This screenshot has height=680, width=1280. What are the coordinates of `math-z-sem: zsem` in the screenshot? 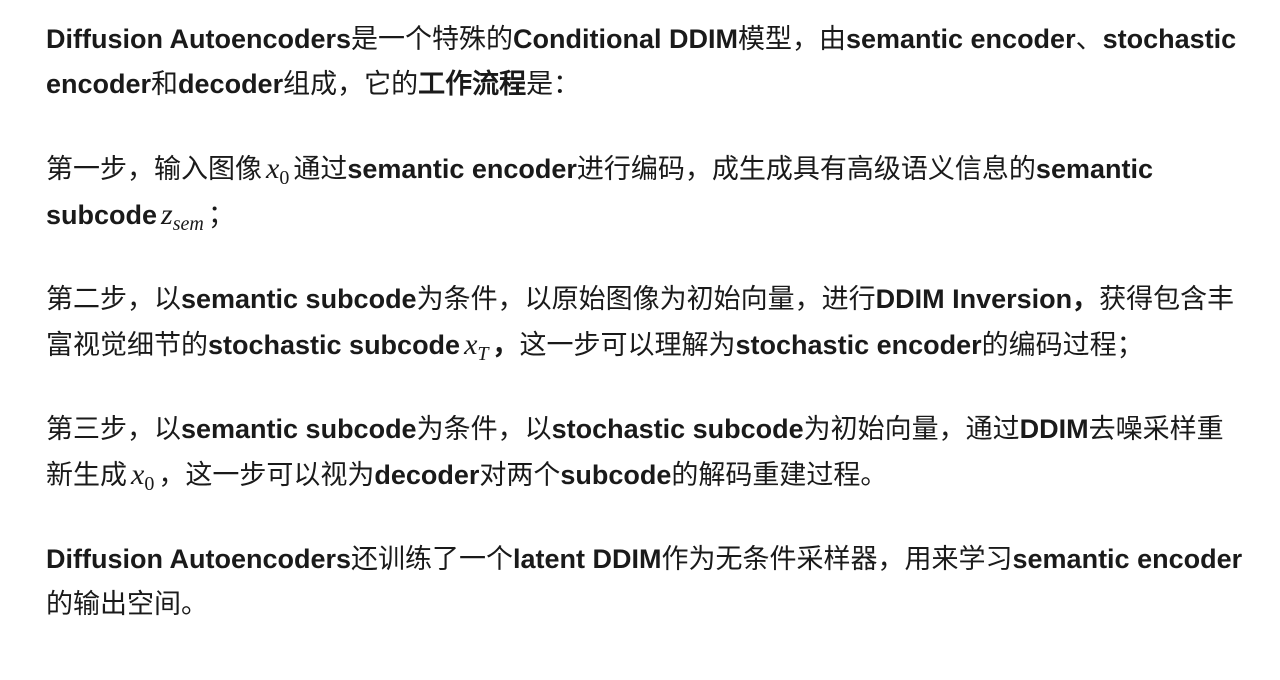 It's located at (182, 216).